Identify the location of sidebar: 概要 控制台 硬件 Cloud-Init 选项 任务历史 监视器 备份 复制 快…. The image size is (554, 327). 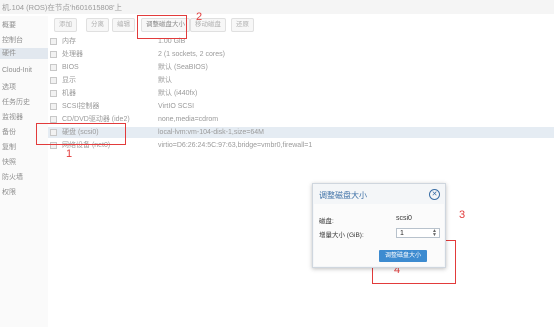
(24, 171).